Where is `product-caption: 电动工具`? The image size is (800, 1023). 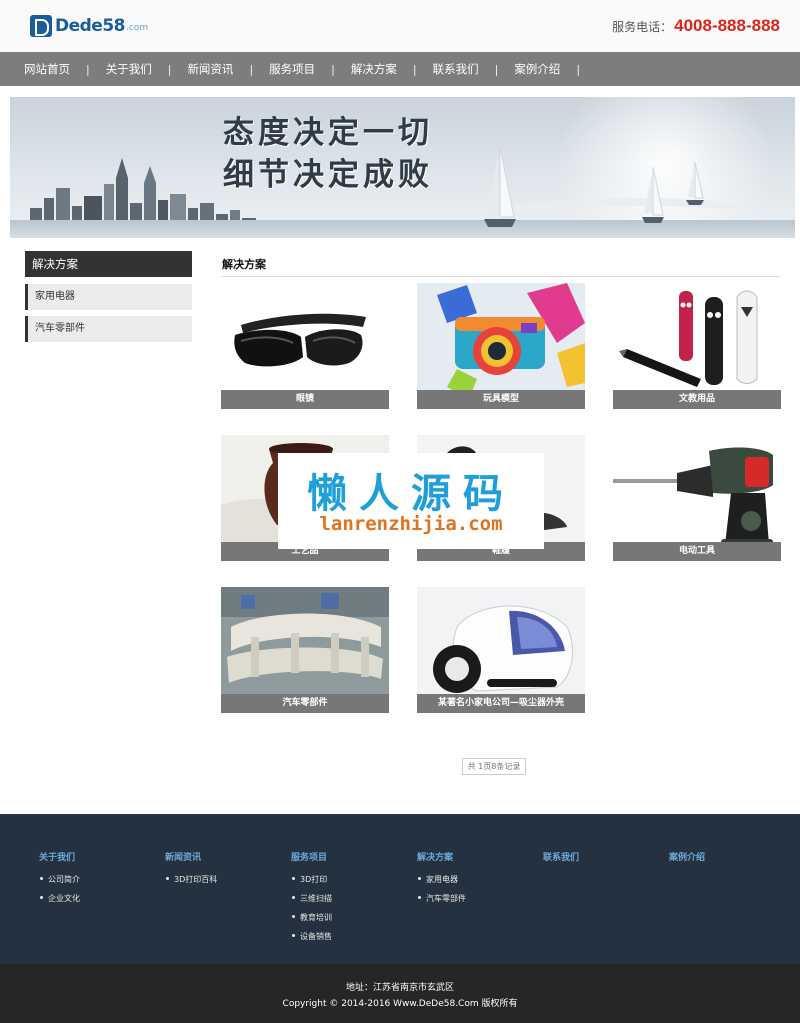
product-caption: 电动工具 is located at coordinates (697, 551).